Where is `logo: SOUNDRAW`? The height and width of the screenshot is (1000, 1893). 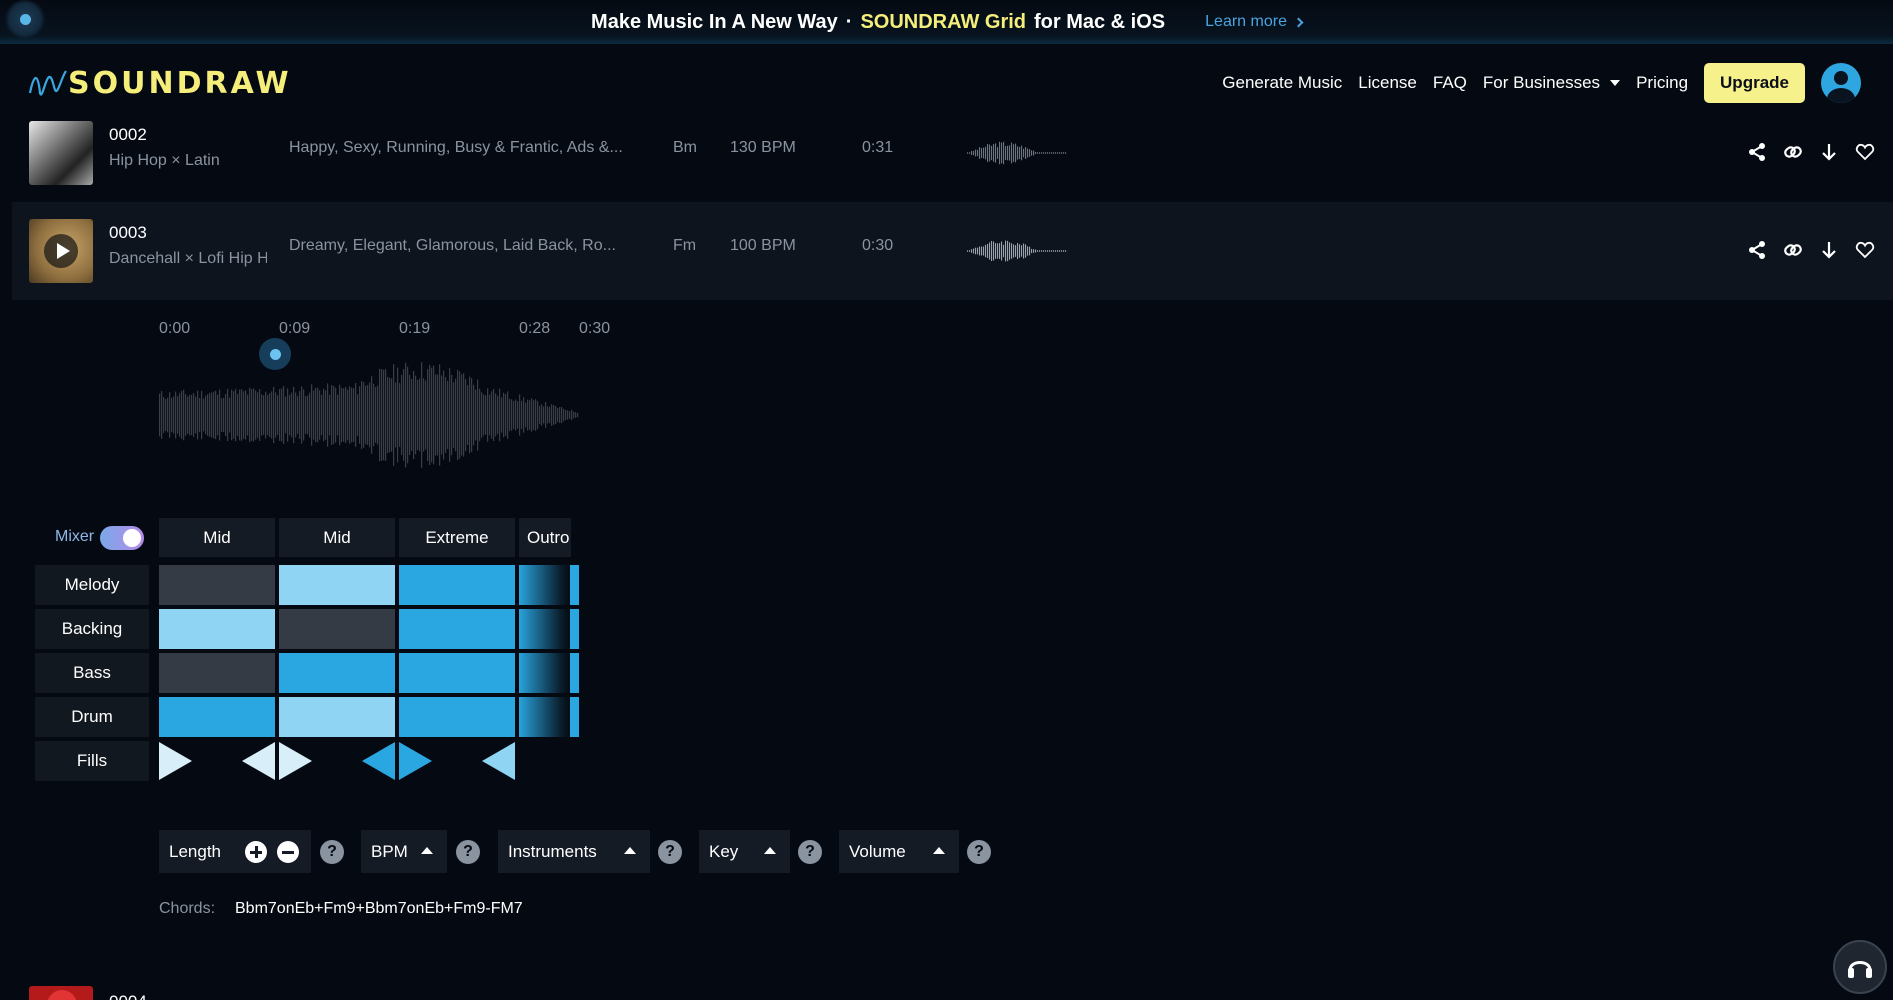 logo: SOUNDRAW is located at coordinates (160, 83).